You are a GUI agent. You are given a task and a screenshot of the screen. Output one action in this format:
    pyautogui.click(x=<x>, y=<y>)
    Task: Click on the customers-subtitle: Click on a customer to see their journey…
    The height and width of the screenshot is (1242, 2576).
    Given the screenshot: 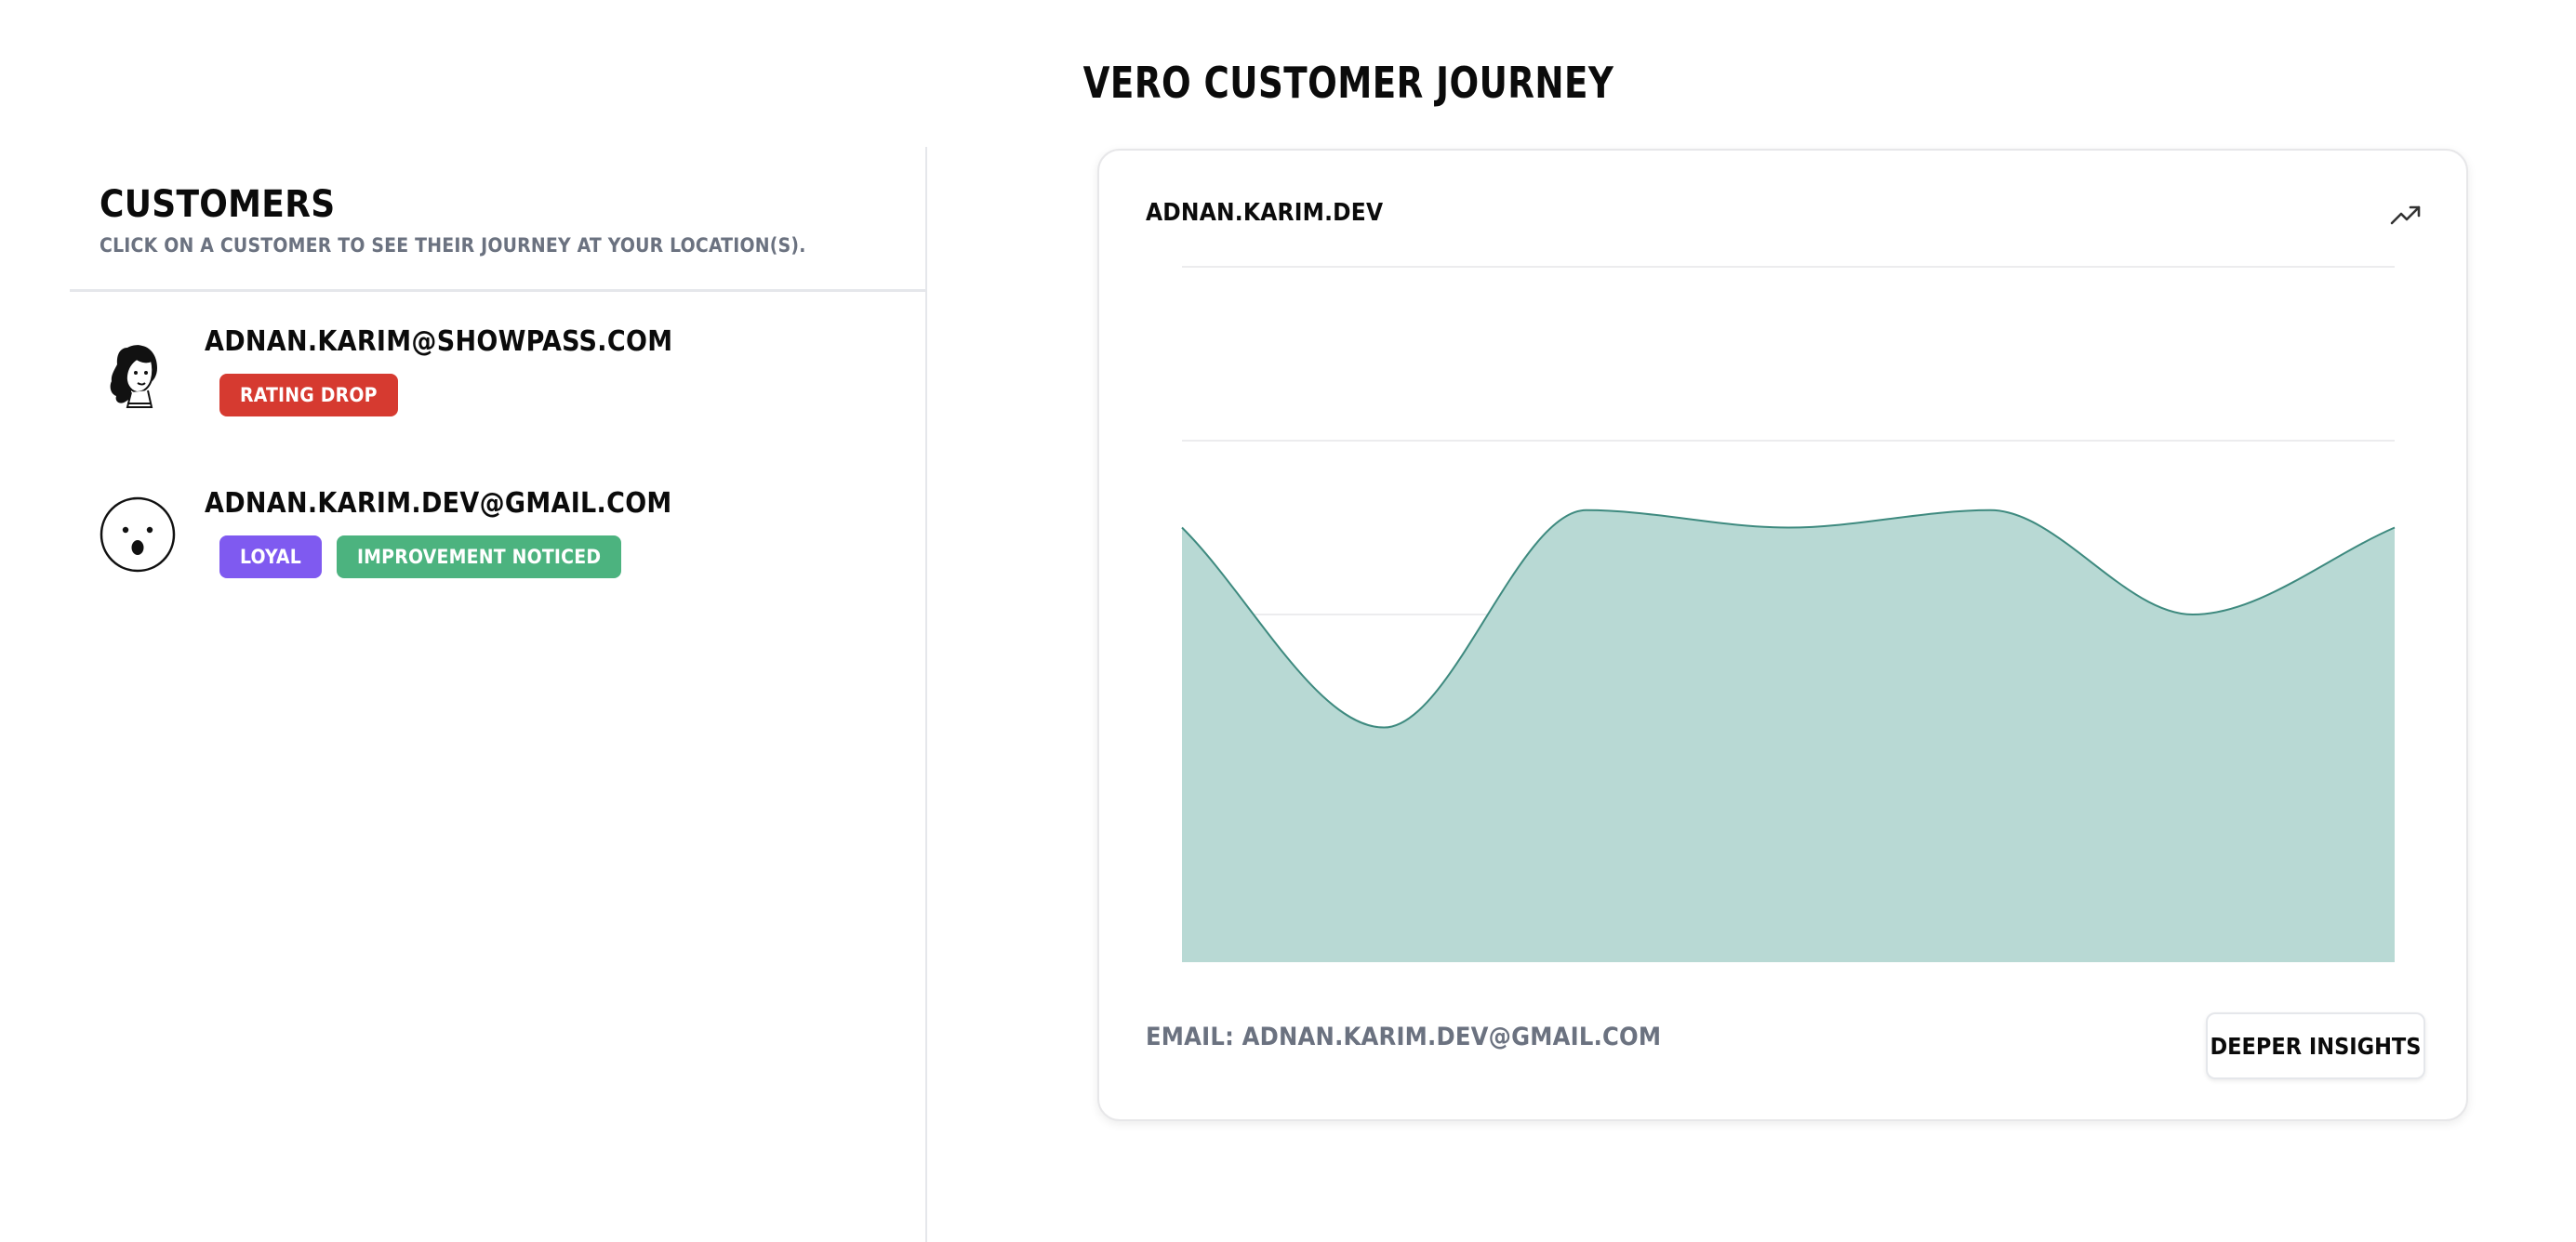 What is the action you would take?
    pyautogui.click(x=453, y=245)
    